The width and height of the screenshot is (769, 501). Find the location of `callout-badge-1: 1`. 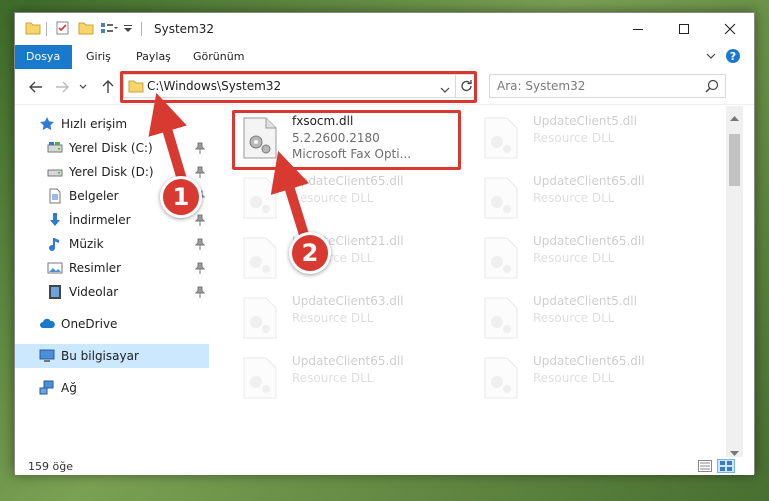

callout-badge-1: 1 is located at coordinates (181, 197).